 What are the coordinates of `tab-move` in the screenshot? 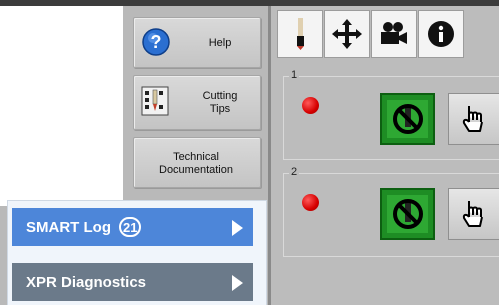 It's located at (347, 34).